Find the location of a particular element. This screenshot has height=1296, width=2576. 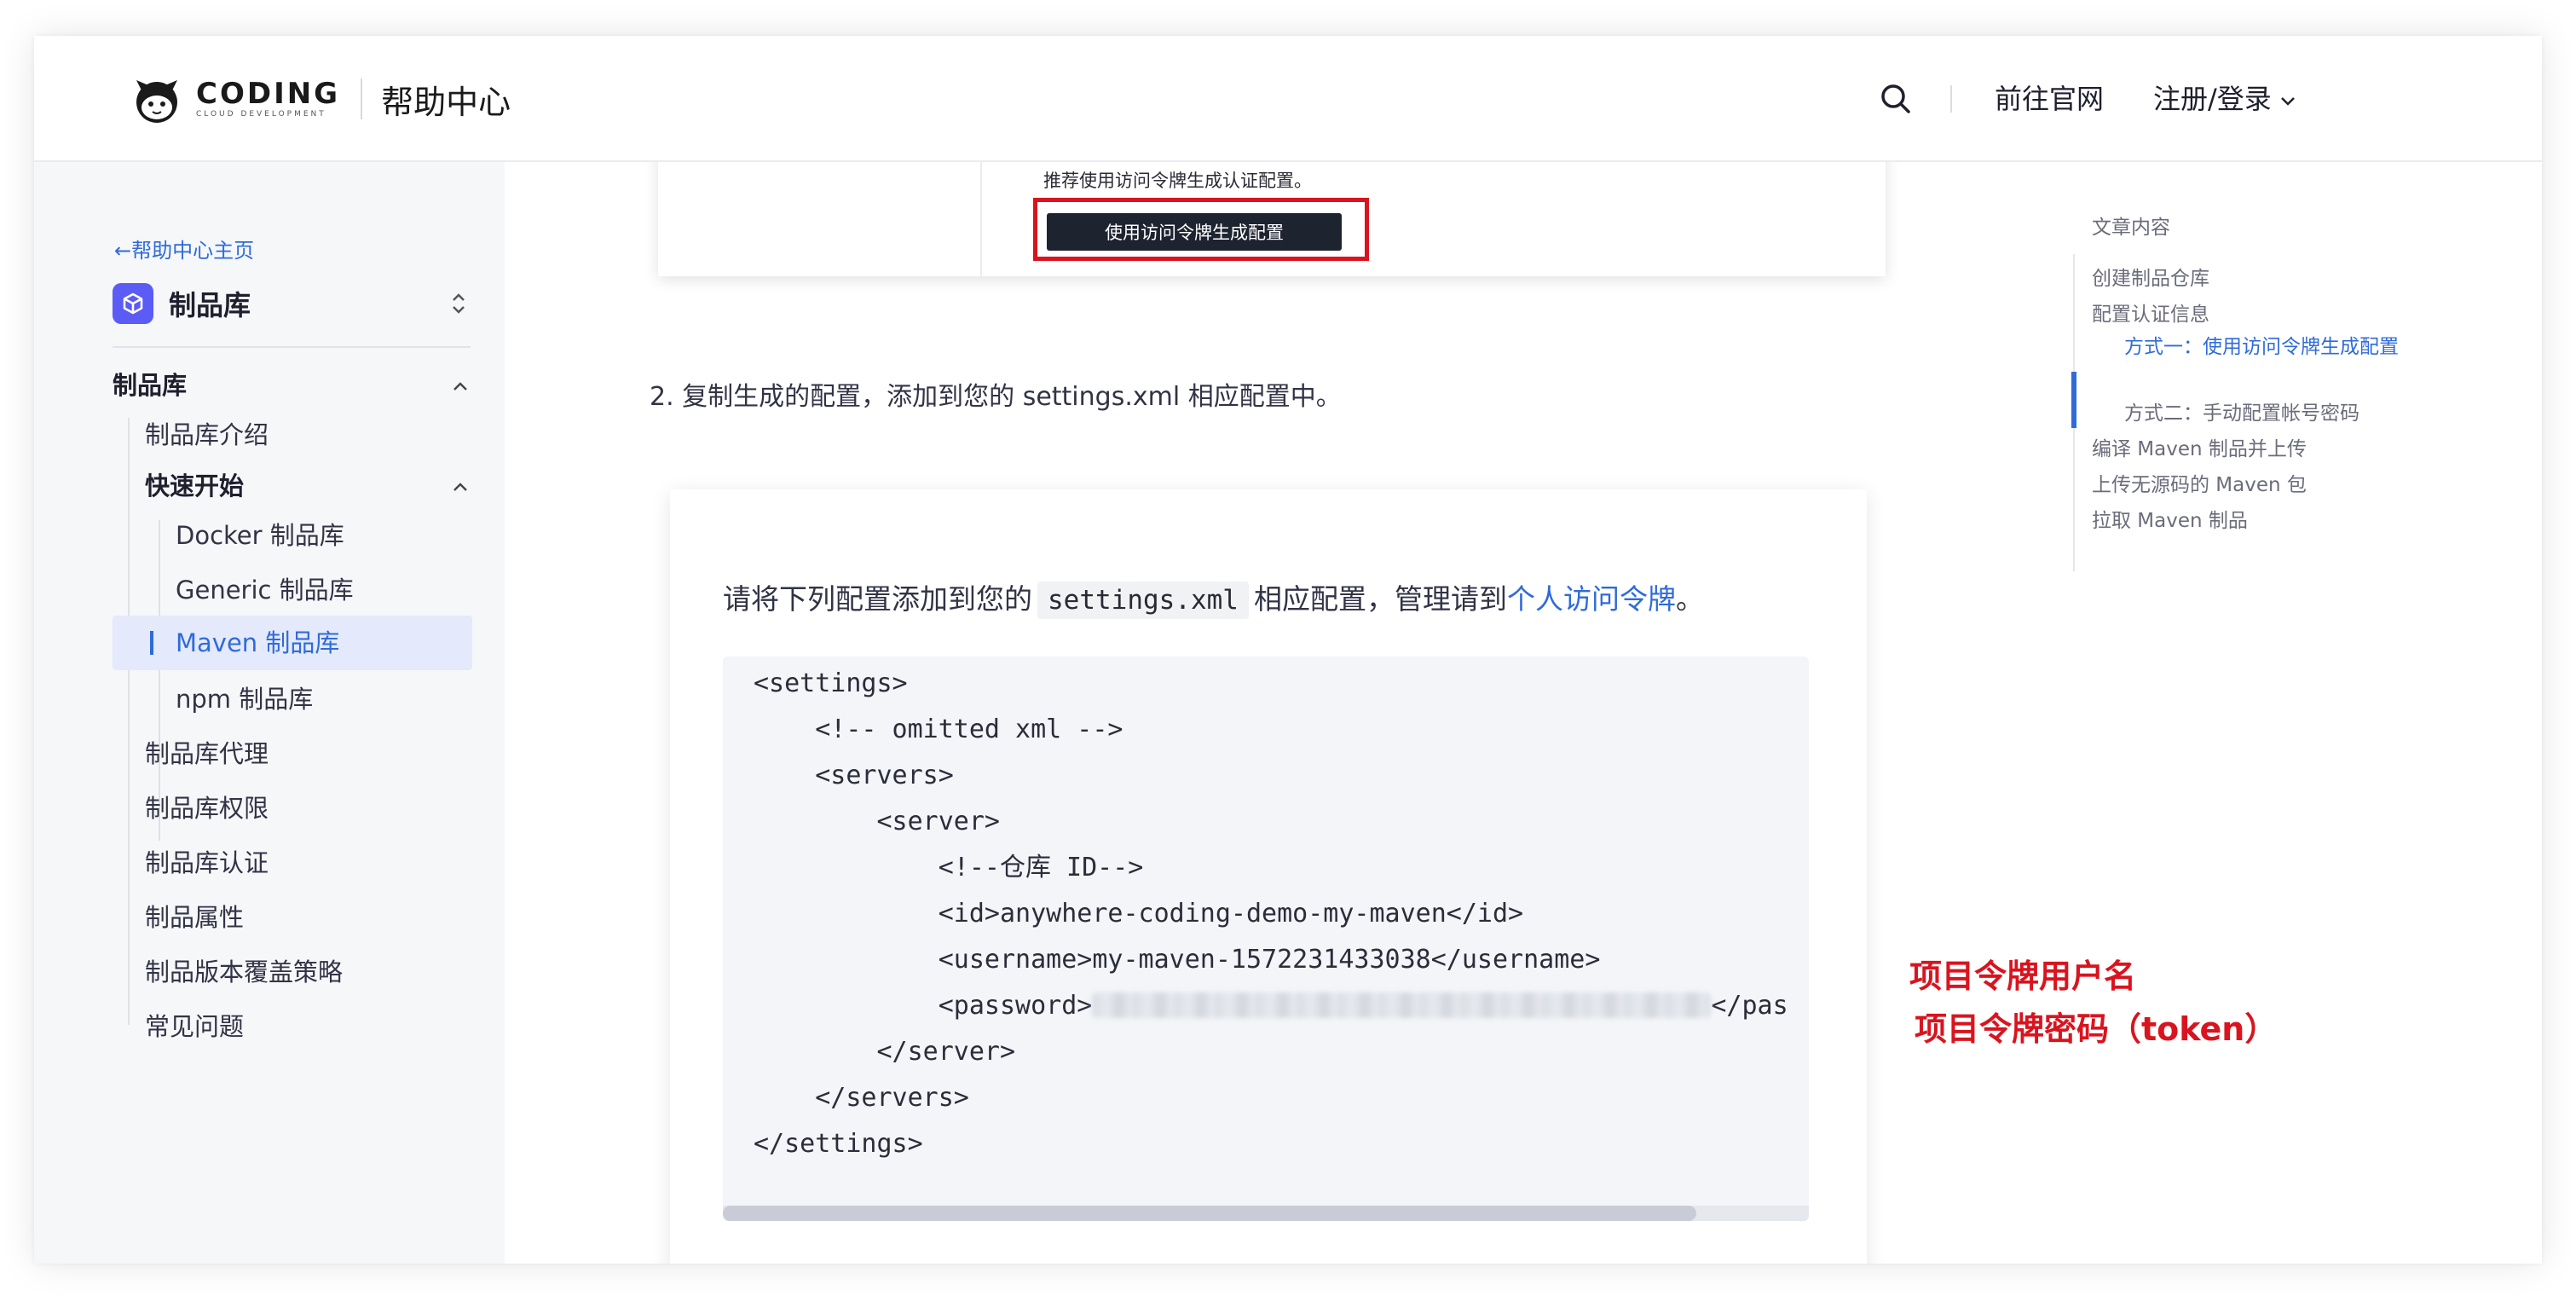

product-switcher: 制品库 is located at coordinates (292, 303).